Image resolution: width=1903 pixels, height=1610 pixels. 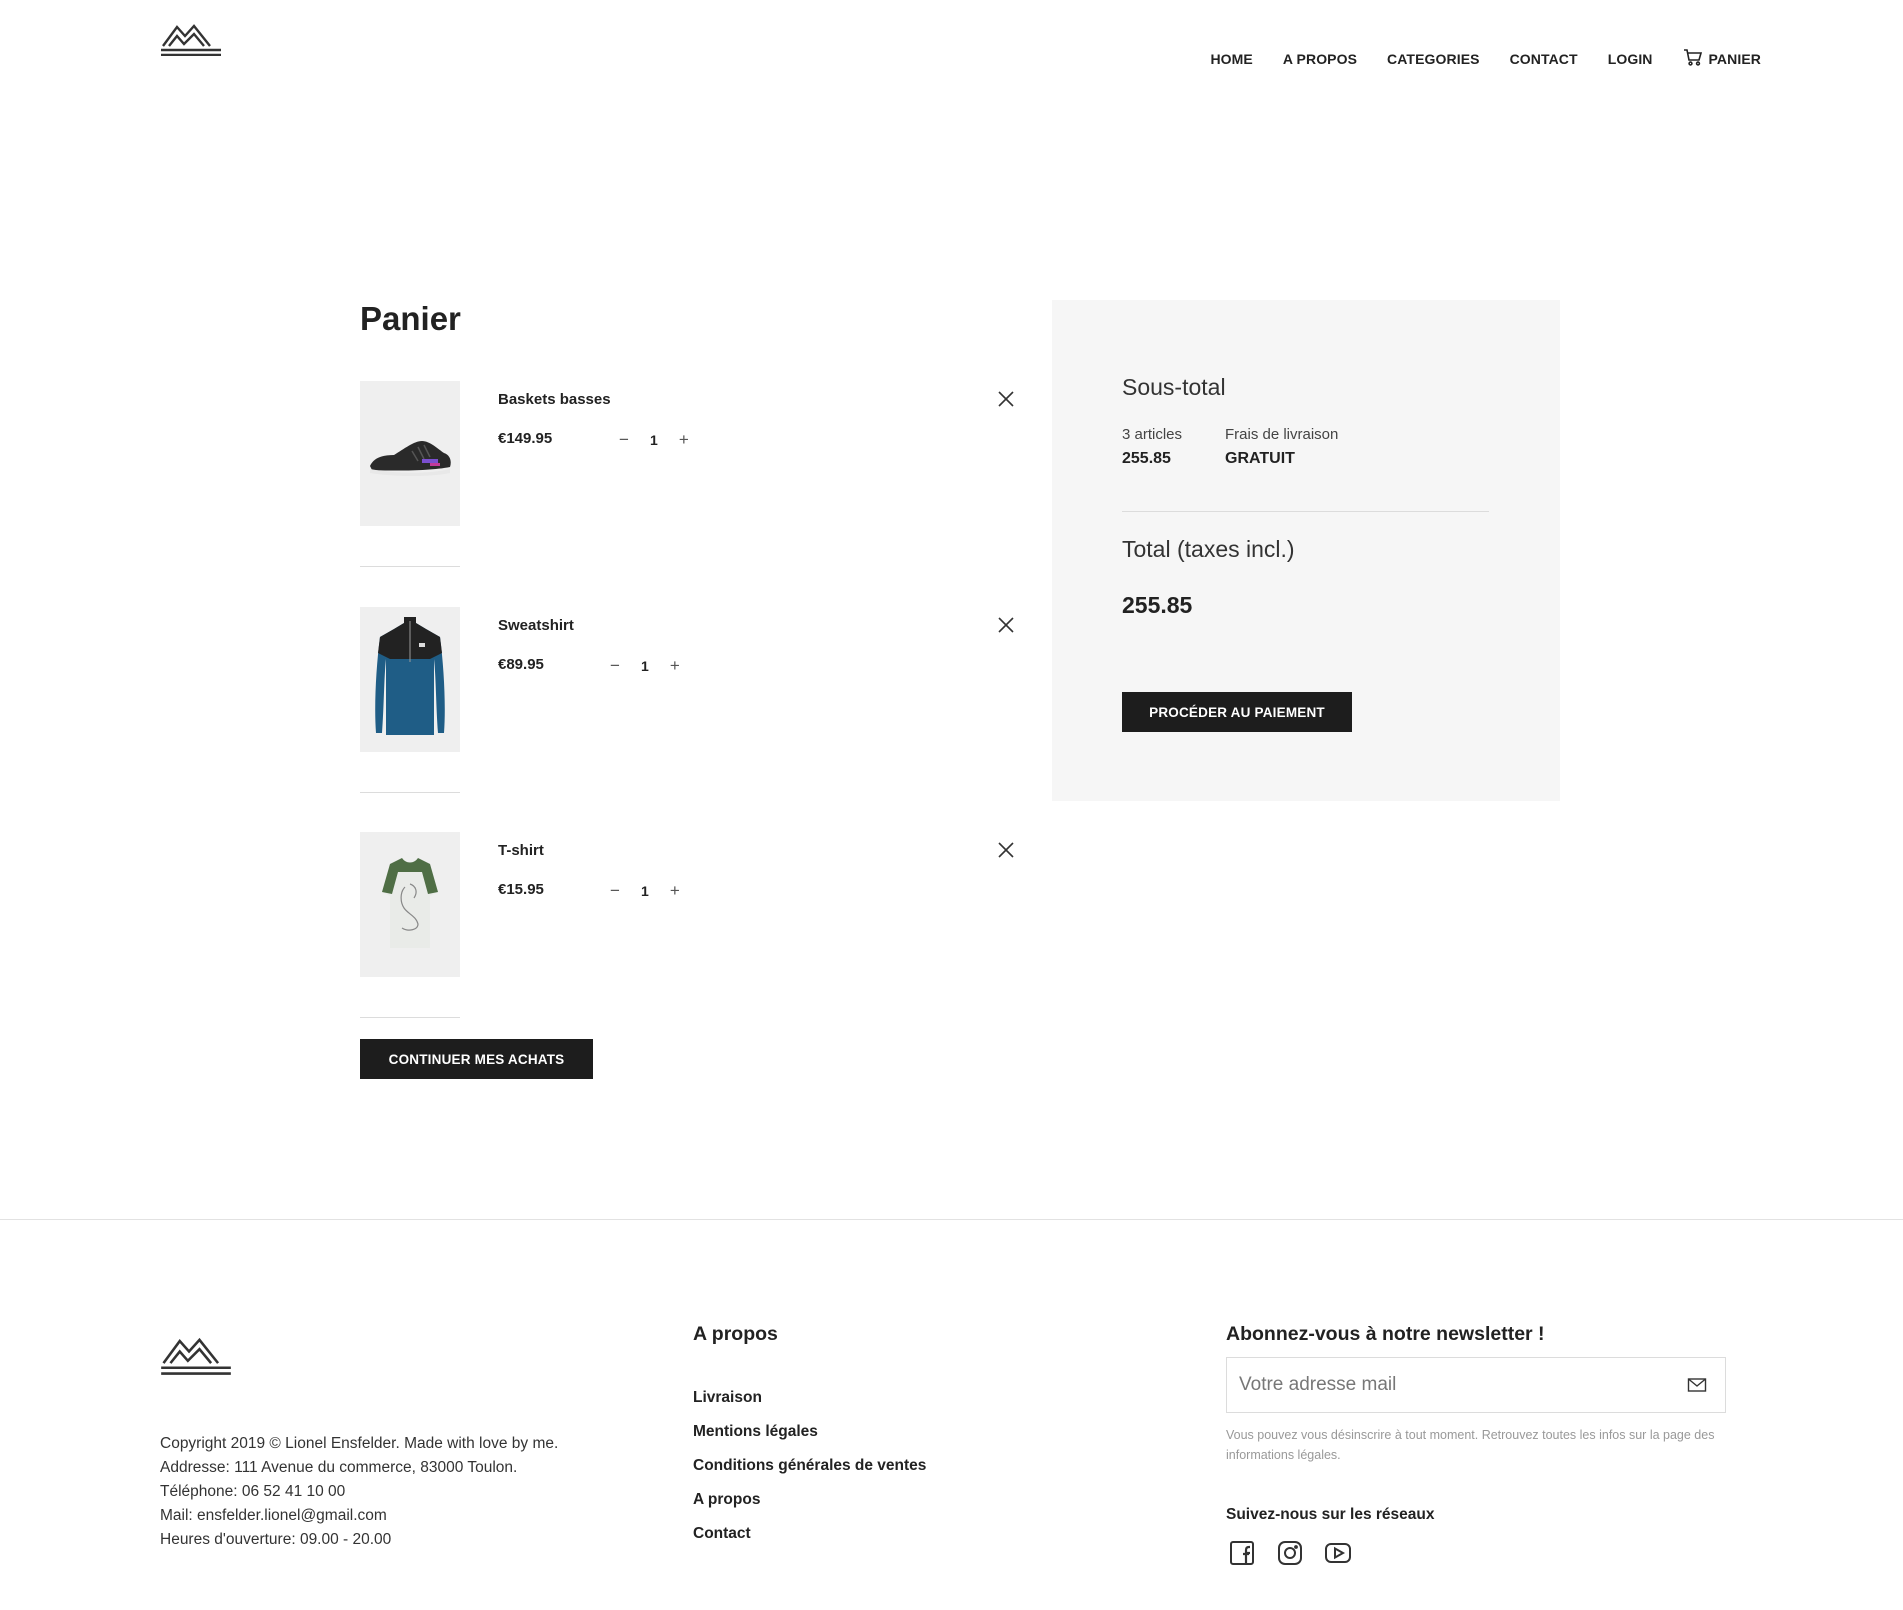 What do you see at coordinates (1305, 511) in the screenshot?
I see `summary-divider` at bounding box center [1305, 511].